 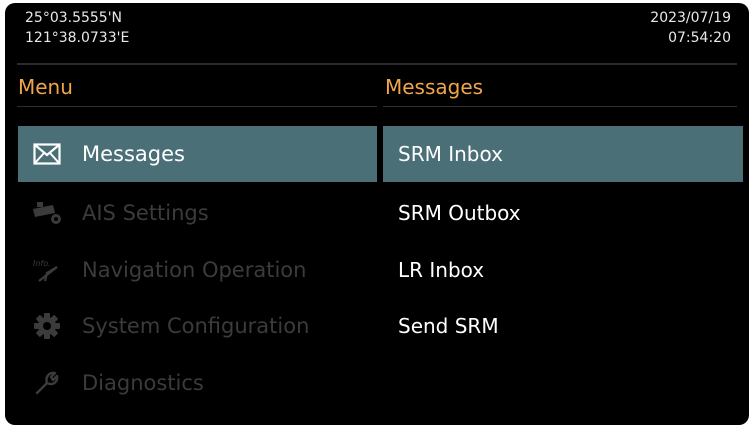 I want to click on menu-item-ais-settings: AIS Settings, so click(x=197, y=213).